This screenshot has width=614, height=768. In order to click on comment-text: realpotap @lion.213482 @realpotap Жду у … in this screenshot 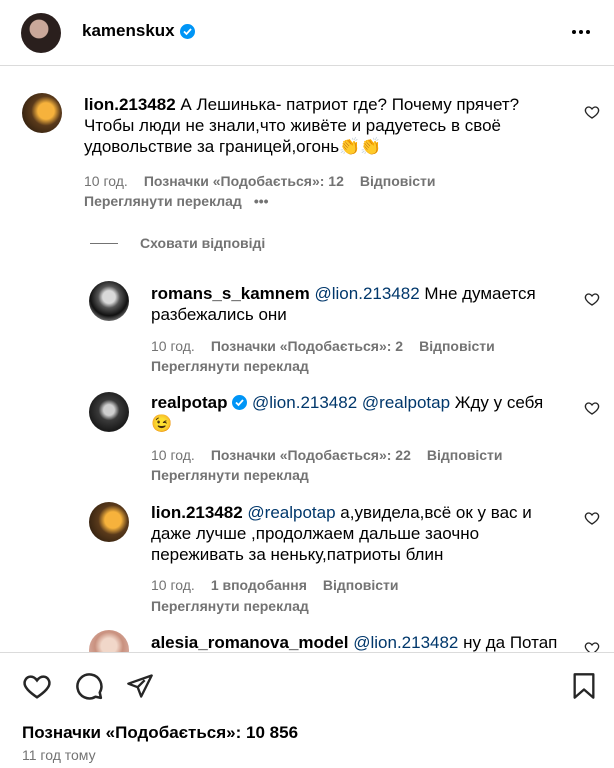, I will do `click(347, 413)`.